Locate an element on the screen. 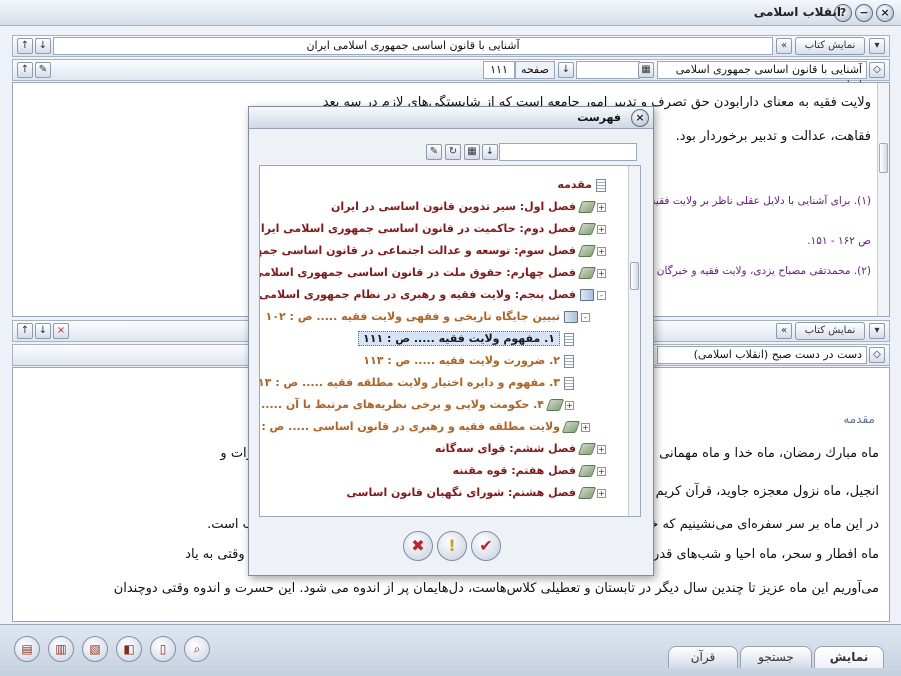  tree-node: ۱. مفهوم ولایت فقیه ..... ص : ۱۱۱ is located at coordinates (466, 339).